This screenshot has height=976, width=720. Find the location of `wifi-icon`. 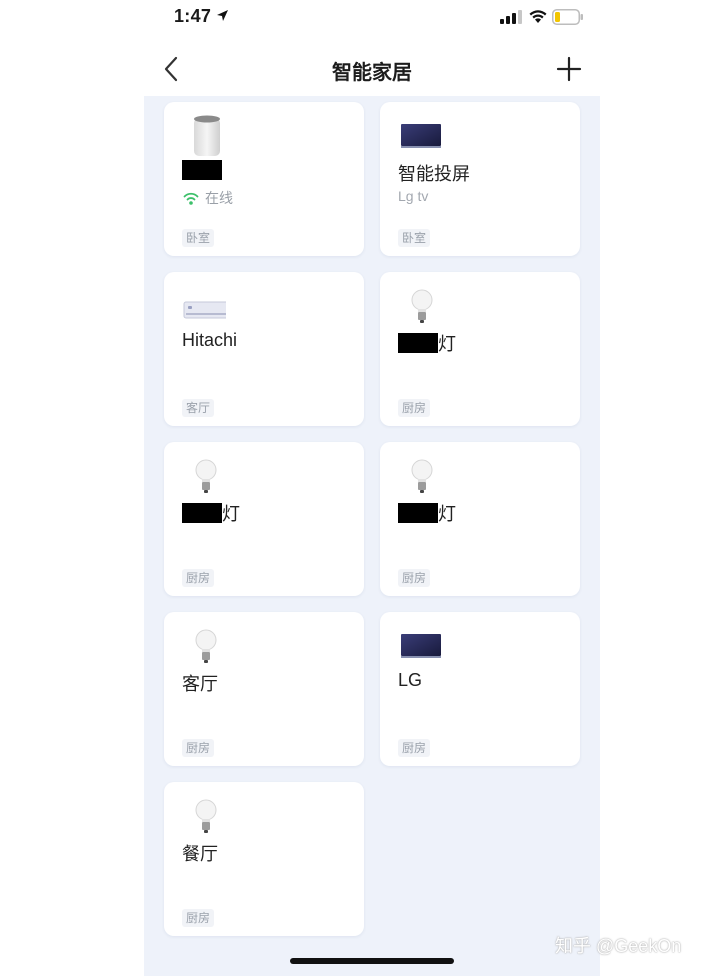

wifi-icon is located at coordinates (538, 16).